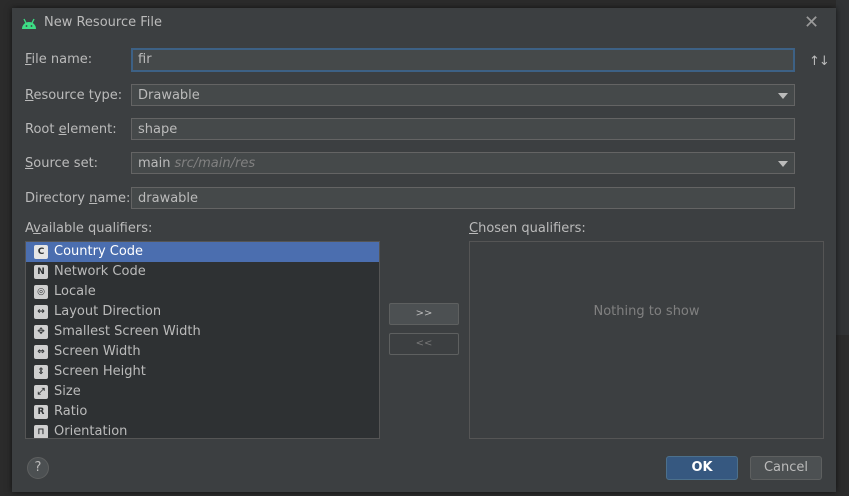  What do you see at coordinates (78, 198) in the screenshot?
I see `directory-name-label: Directory name:` at bounding box center [78, 198].